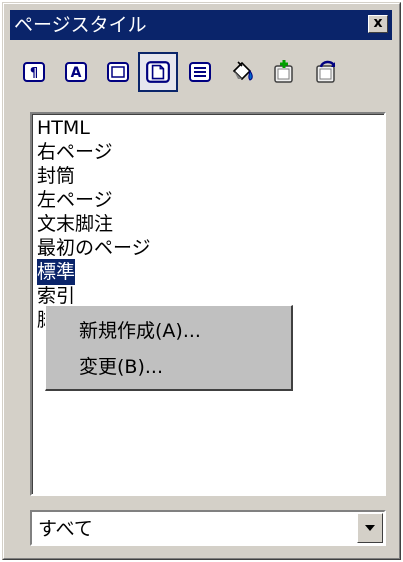 The height and width of the screenshot is (562, 403). I want to click on list-item-envelope: 封筒, so click(56, 176).